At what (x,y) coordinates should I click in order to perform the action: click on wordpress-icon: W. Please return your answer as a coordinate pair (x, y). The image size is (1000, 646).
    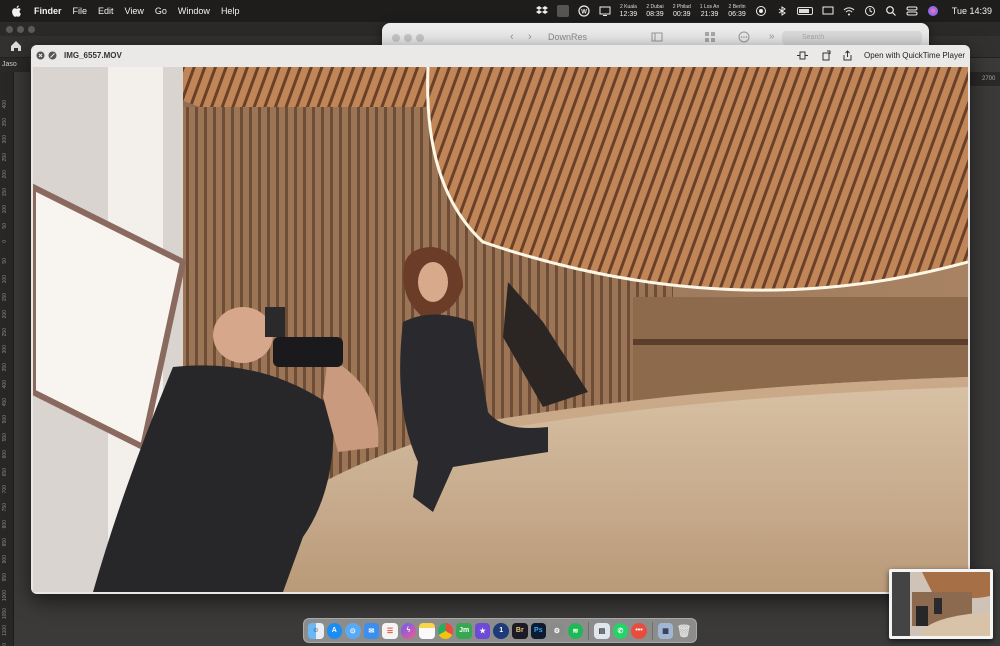
    Looking at the image, I should click on (584, 11).